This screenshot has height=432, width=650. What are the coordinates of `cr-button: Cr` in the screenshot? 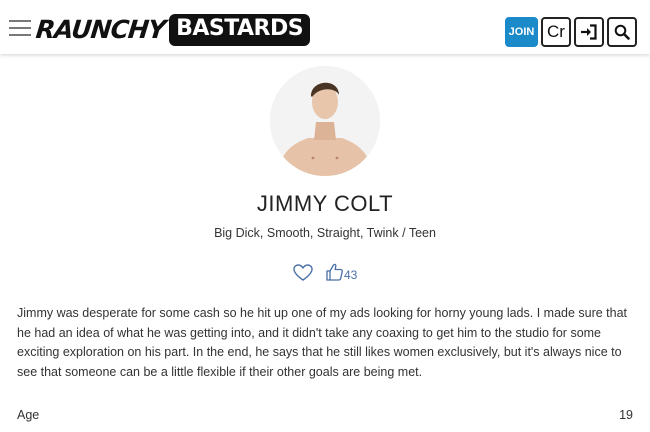 It's located at (556, 32).